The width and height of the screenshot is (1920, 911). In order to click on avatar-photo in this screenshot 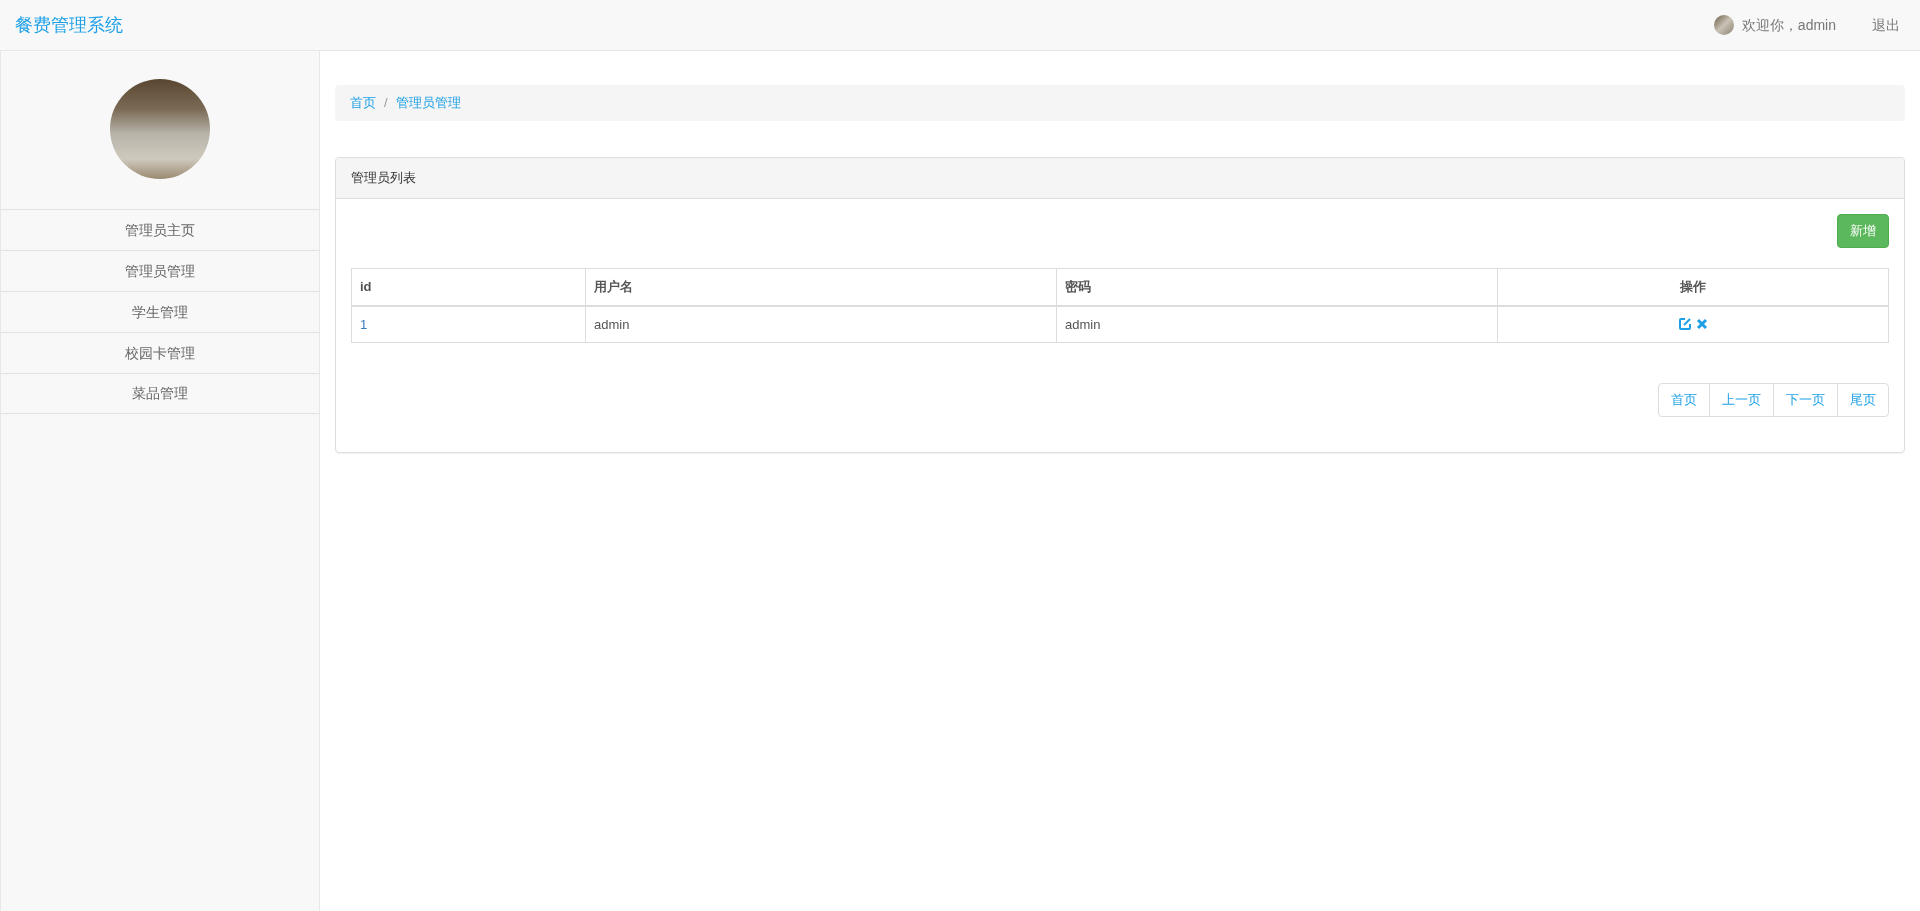, I will do `click(1723, 25)`.